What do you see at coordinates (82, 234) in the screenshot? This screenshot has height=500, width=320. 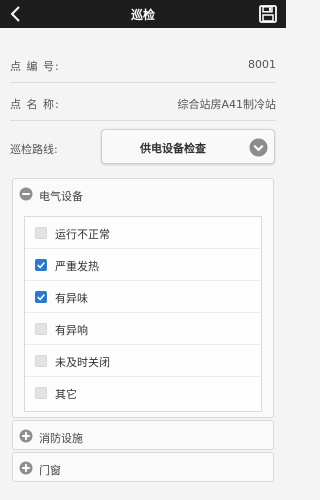 I see `checklist-item-label: 运行不正常` at bounding box center [82, 234].